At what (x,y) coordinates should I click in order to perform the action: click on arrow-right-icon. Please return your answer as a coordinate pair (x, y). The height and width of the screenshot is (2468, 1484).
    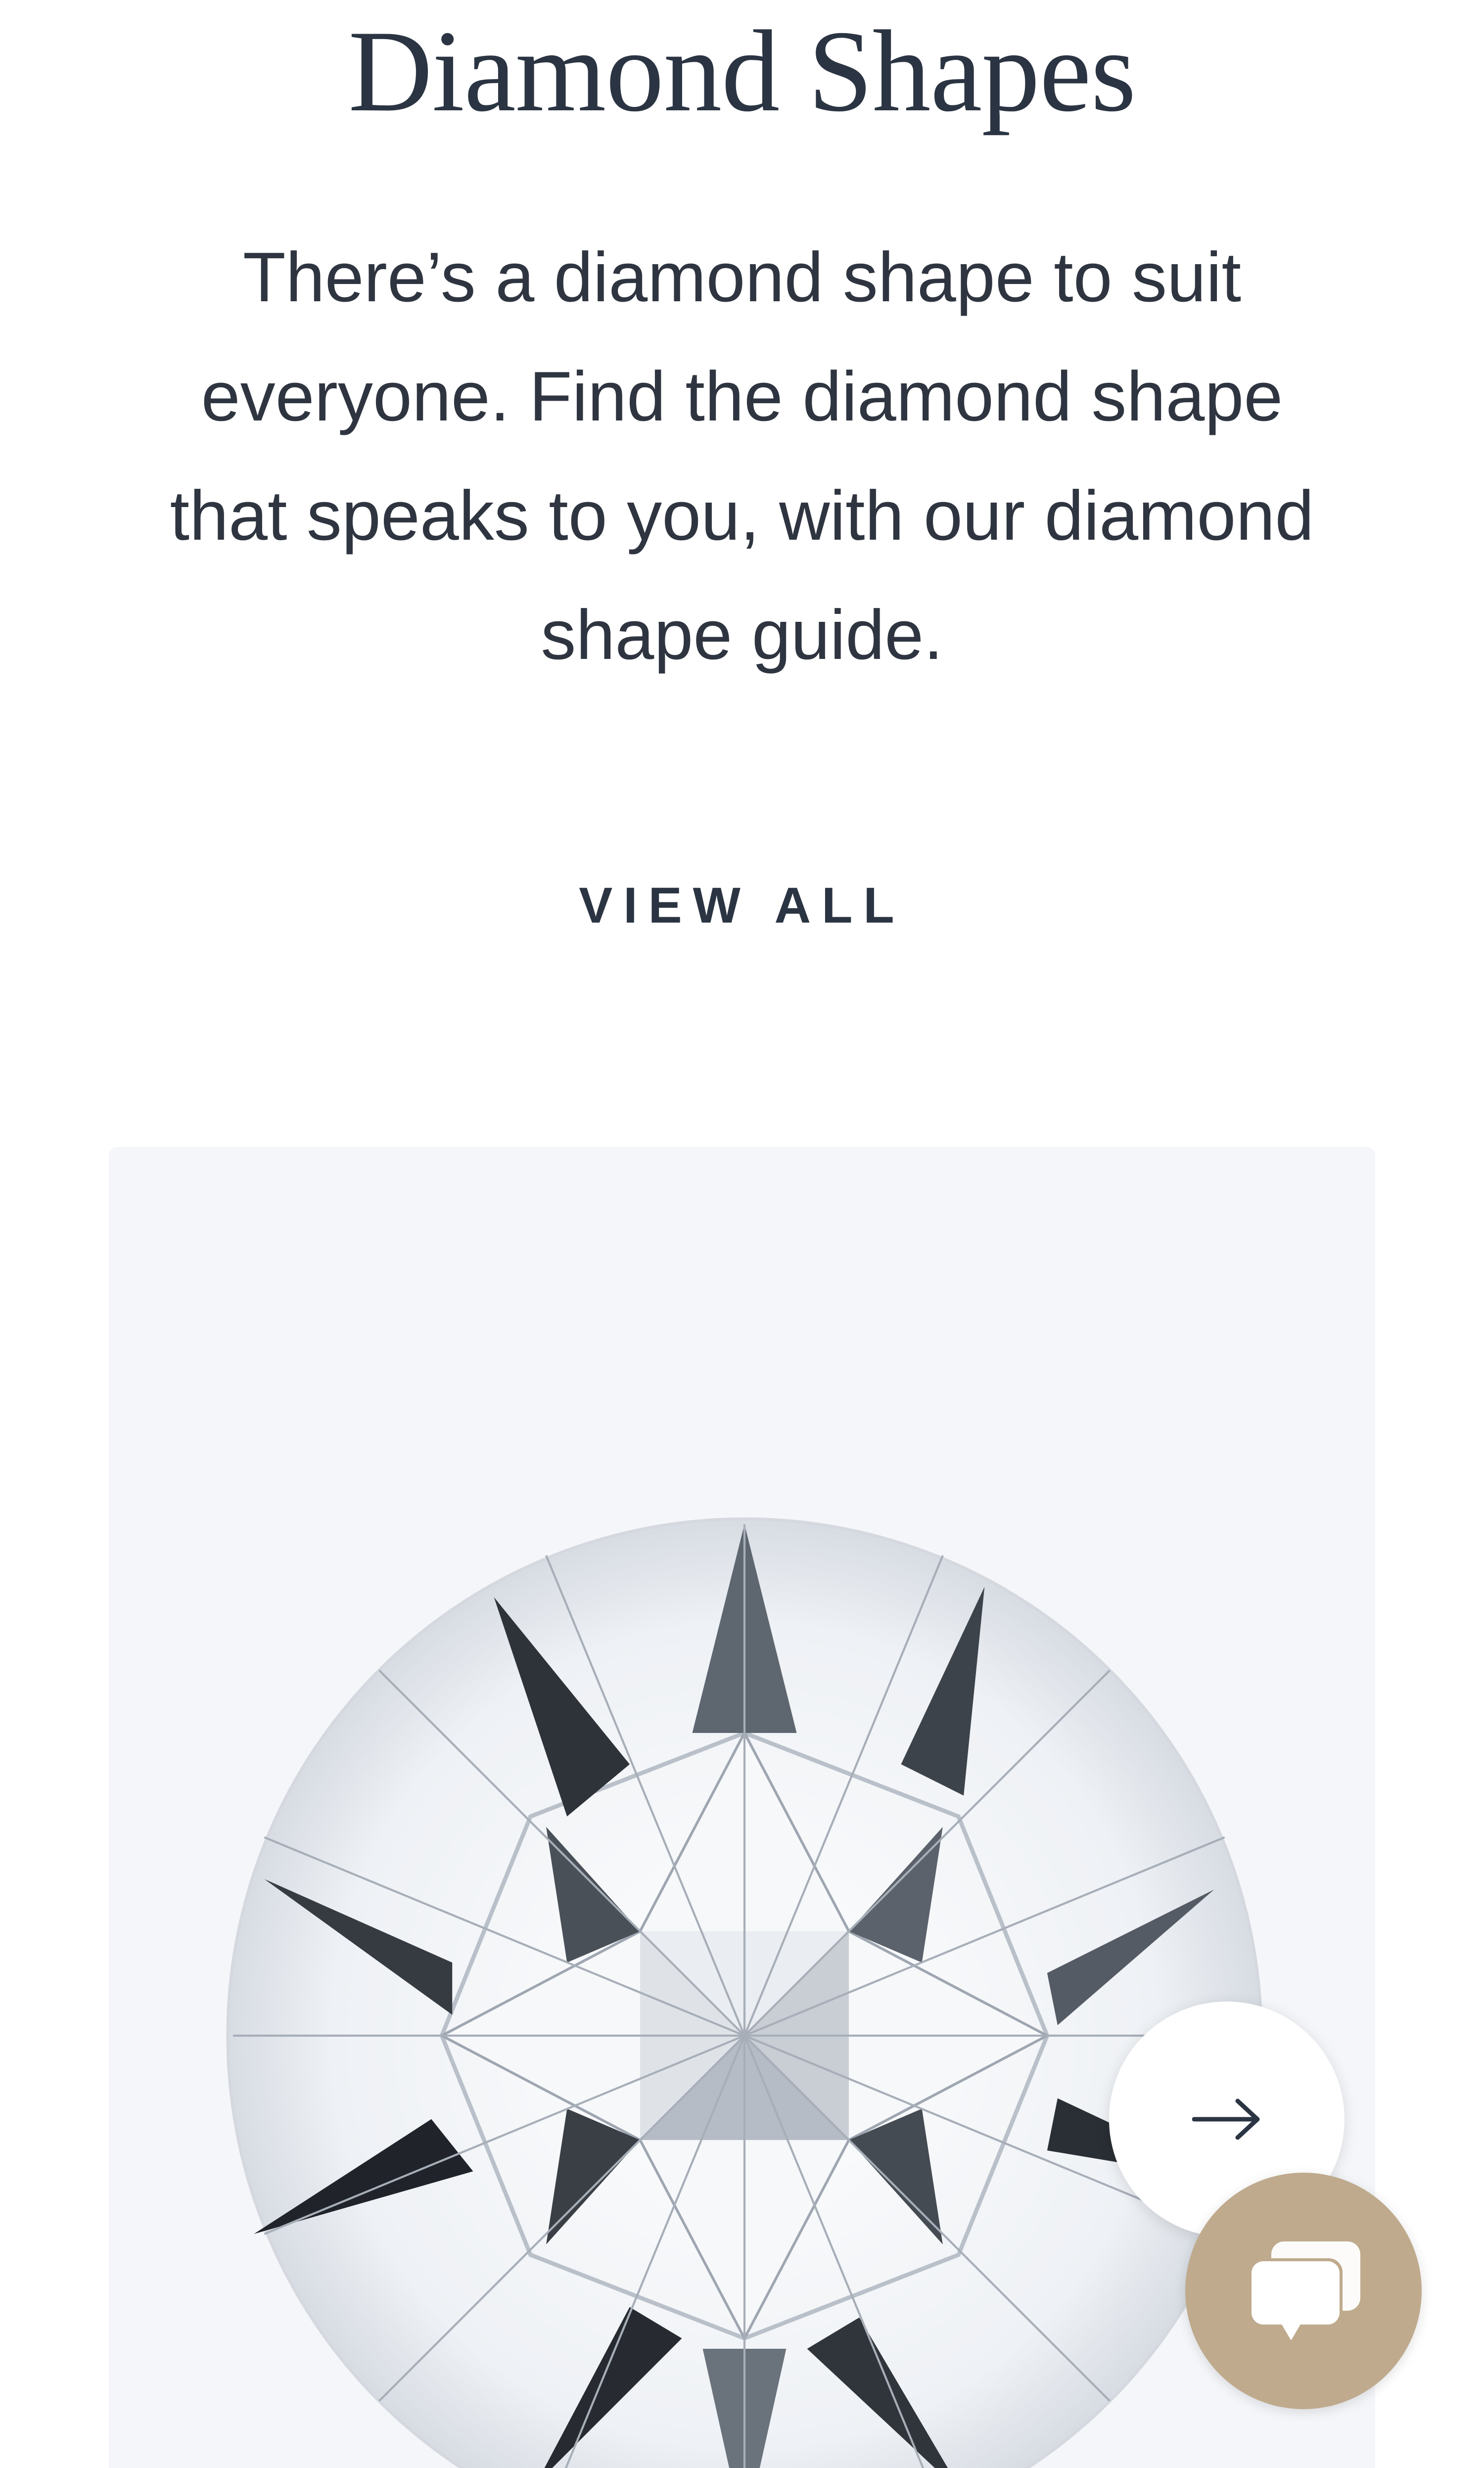
    Looking at the image, I should click on (1226, 2119).